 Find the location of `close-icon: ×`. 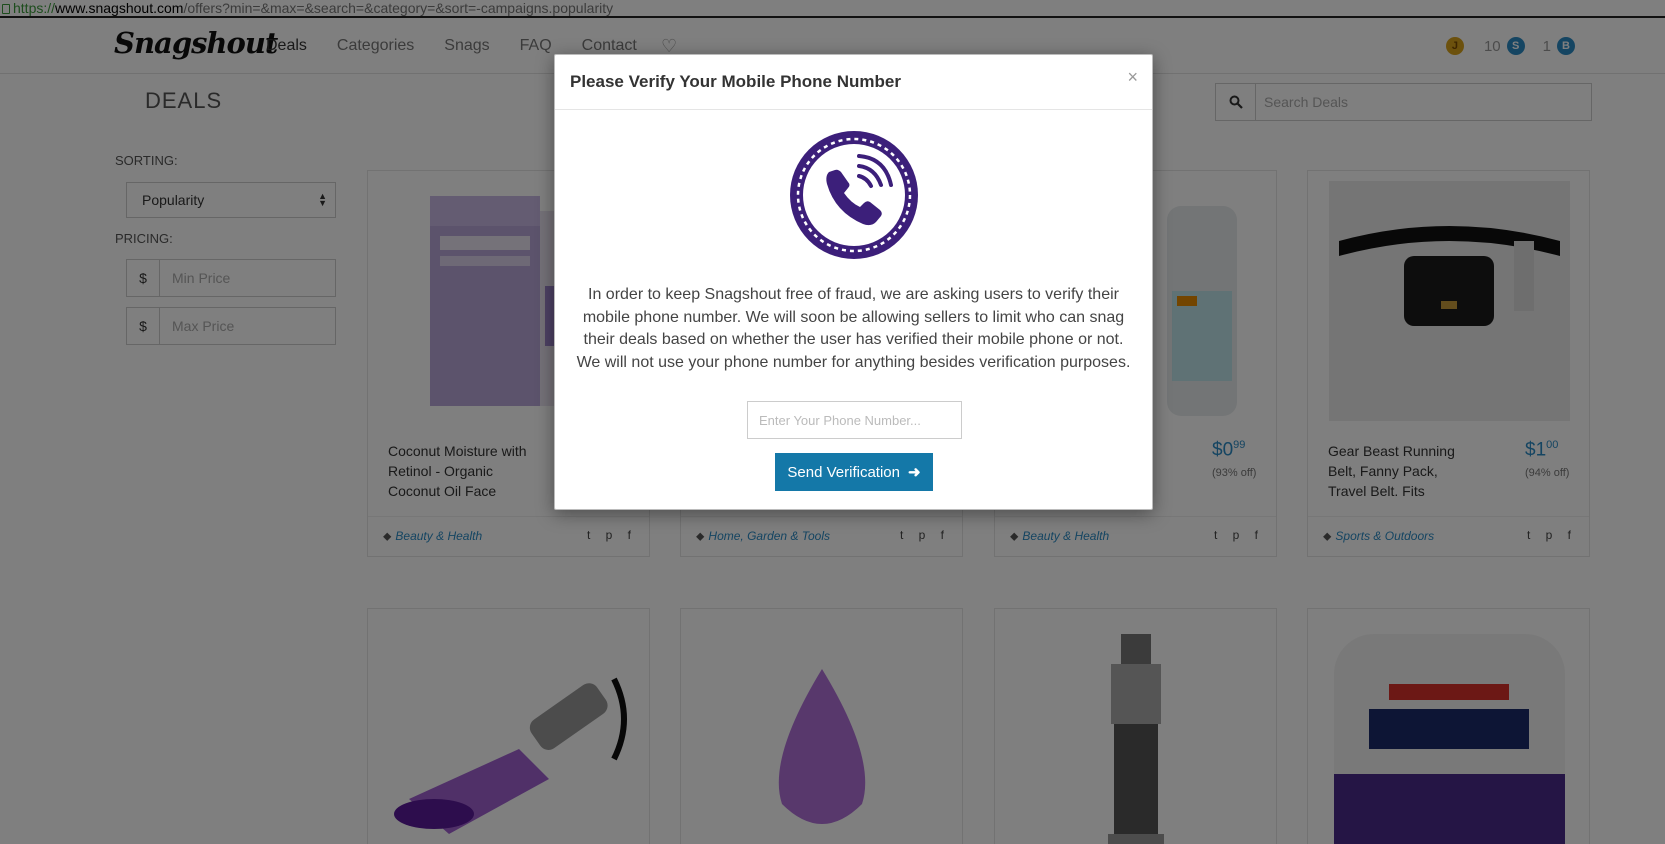

close-icon: × is located at coordinates (1132, 77).